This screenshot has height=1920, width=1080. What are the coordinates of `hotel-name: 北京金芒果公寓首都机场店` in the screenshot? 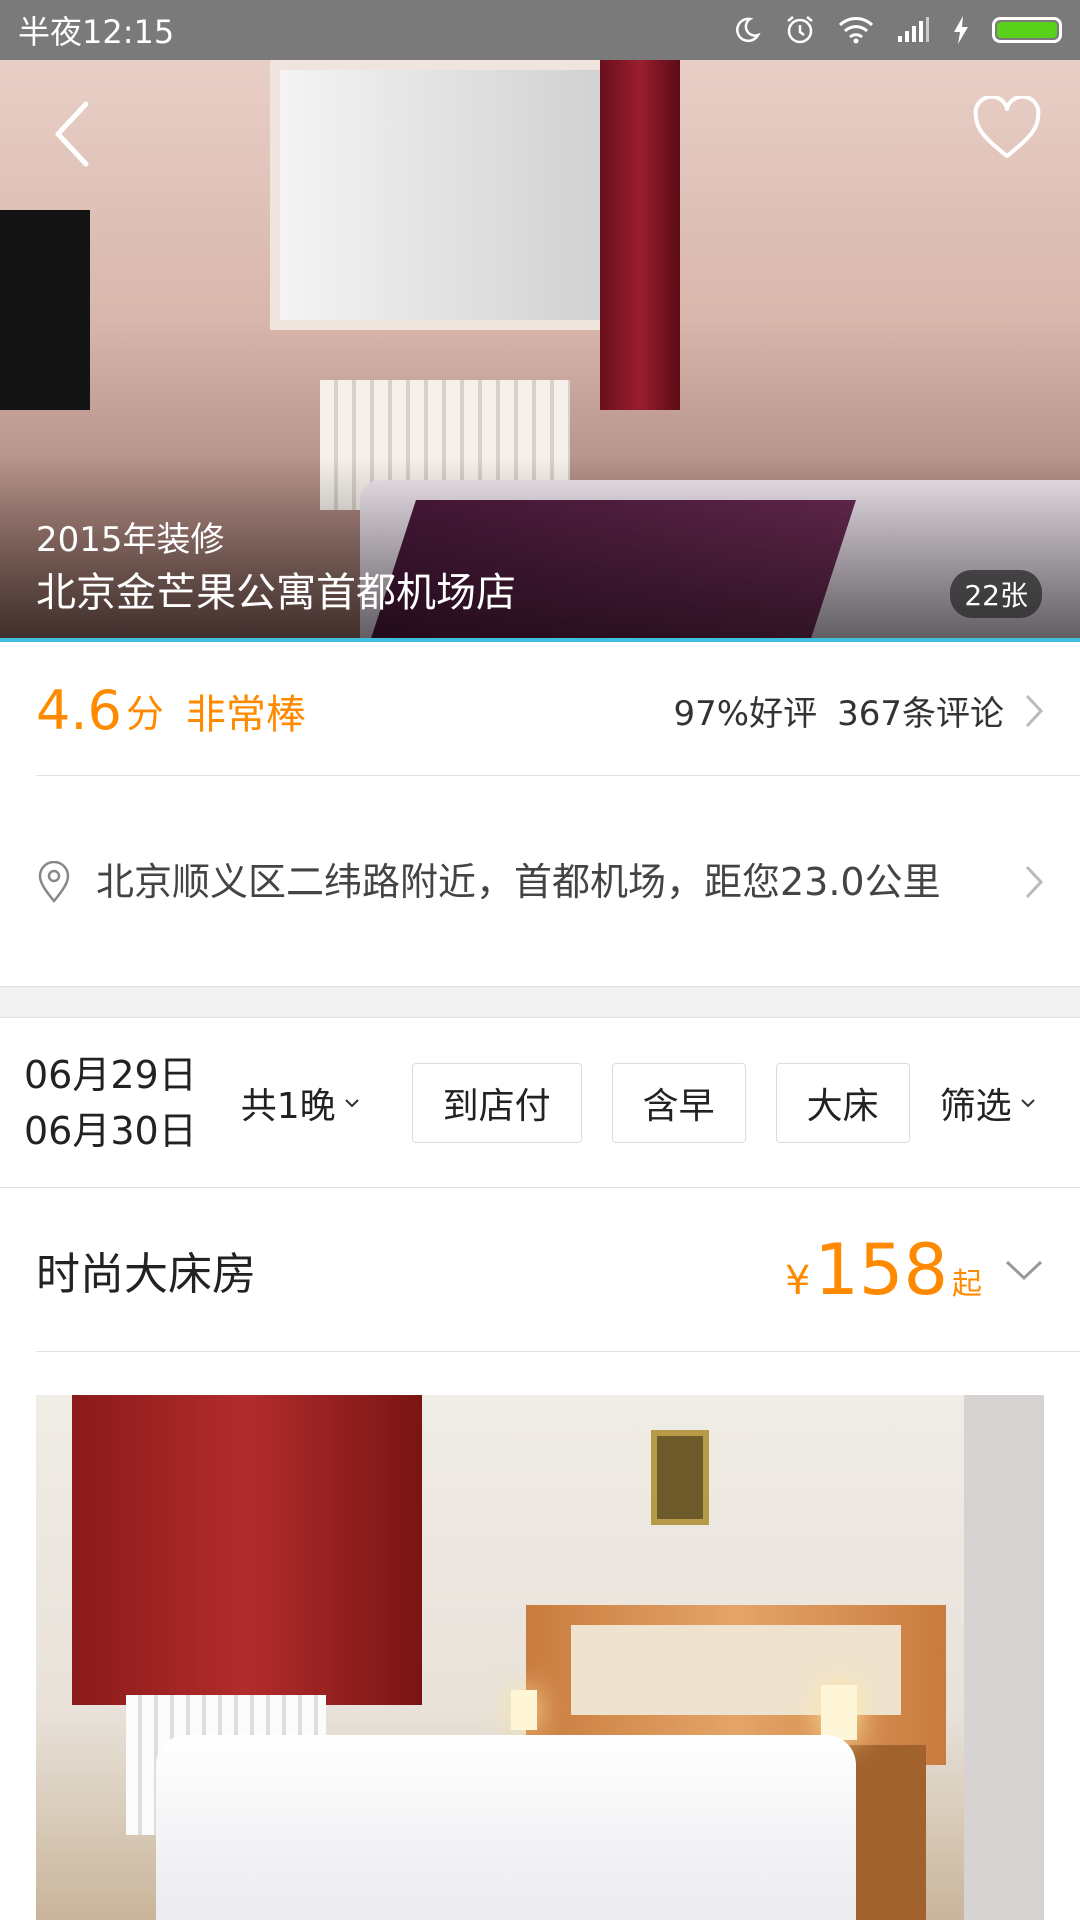 It's located at (276, 593).